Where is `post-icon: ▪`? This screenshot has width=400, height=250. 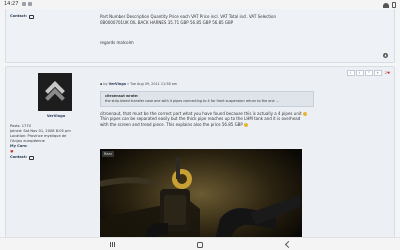 post-icon: ▪ is located at coordinates (101, 84).